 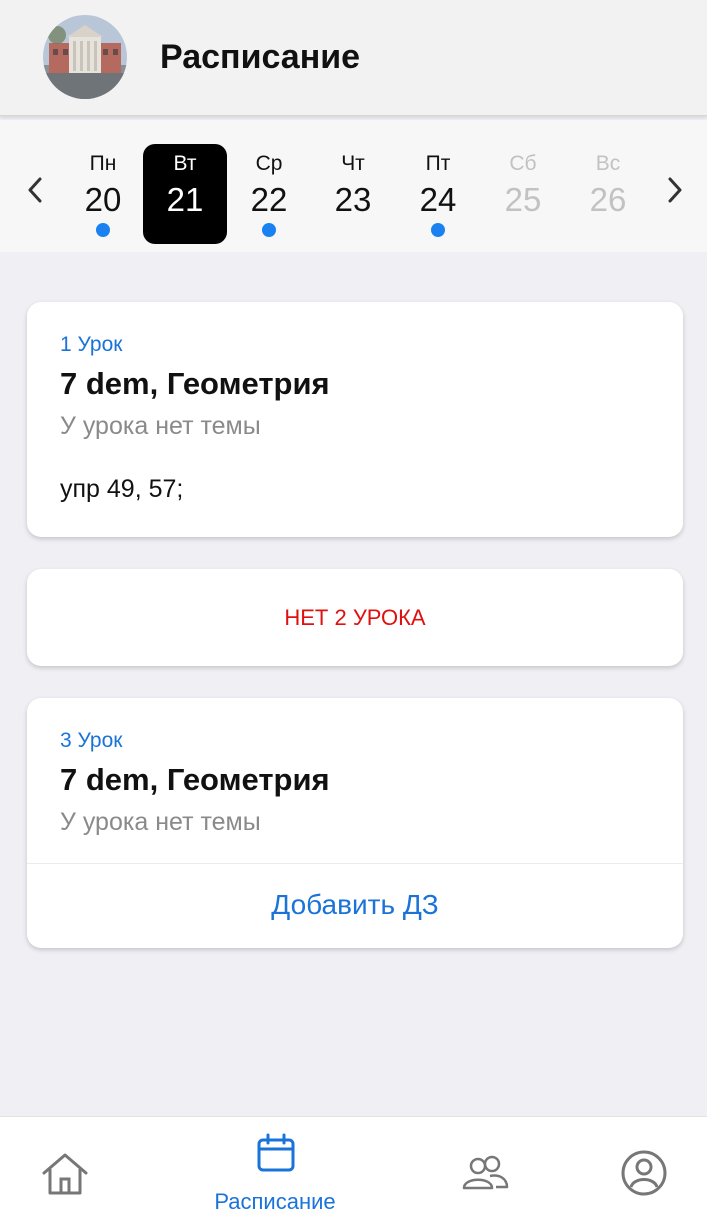 I want to click on day-wednesday: Ср 22, so click(x=269, y=194).